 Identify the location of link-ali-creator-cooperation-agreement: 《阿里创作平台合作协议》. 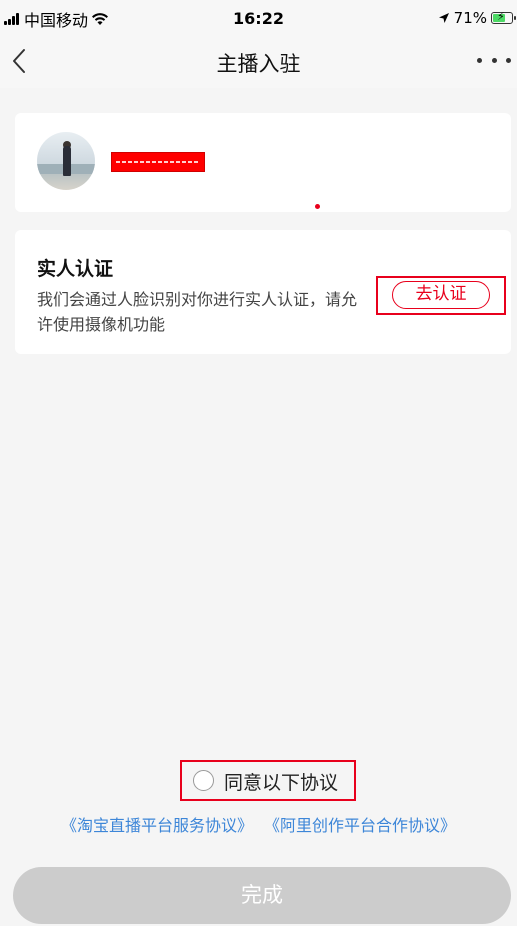
(360, 825).